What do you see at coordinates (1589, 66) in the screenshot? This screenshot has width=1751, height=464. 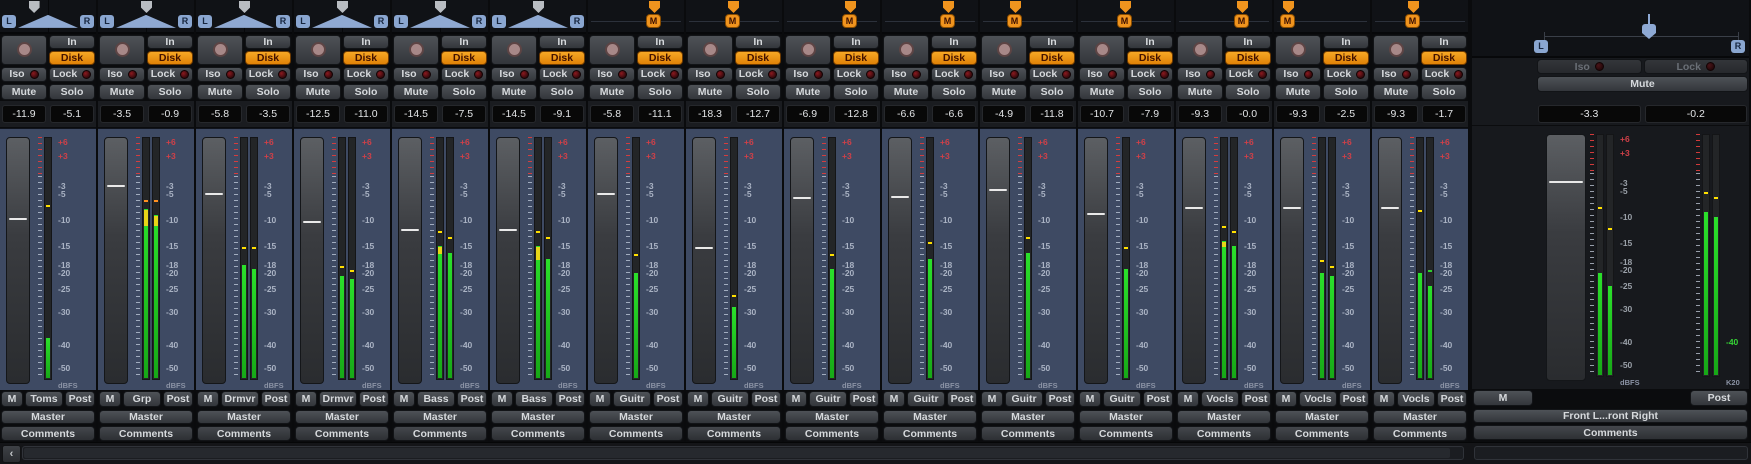 I see `master-iso-button: Iso` at bounding box center [1589, 66].